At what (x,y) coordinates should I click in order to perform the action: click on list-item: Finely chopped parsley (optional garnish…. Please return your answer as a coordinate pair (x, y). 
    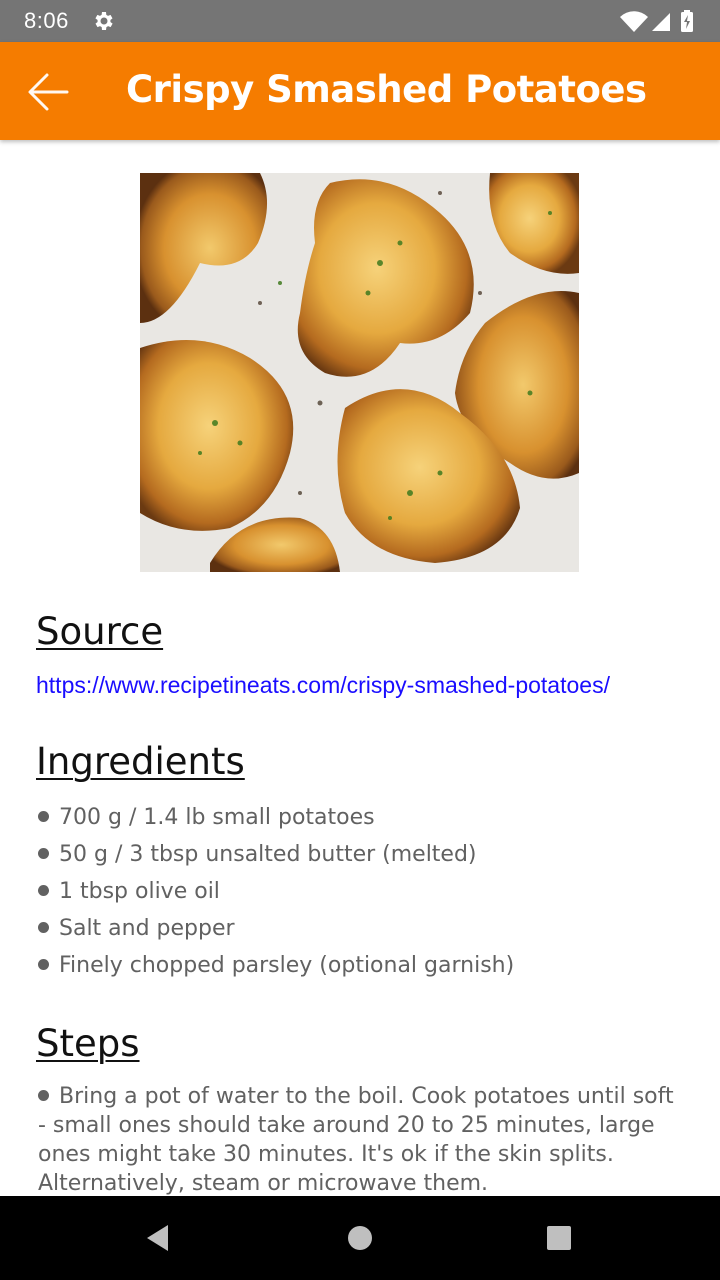
    Looking at the image, I should click on (276, 968).